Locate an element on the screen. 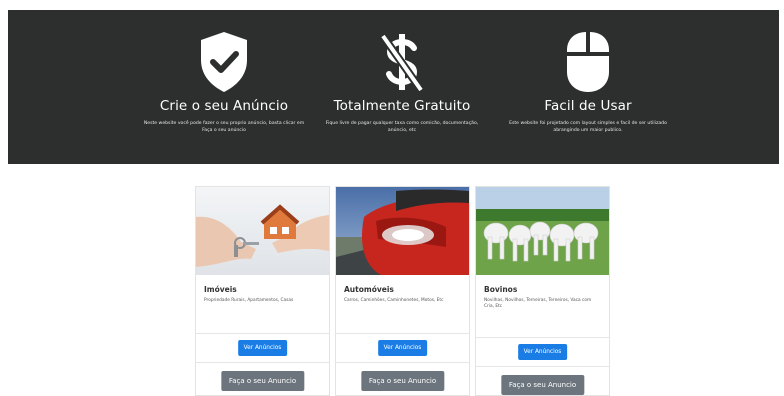 The image size is (784, 396). card-title: Imóveis is located at coordinates (220, 289).